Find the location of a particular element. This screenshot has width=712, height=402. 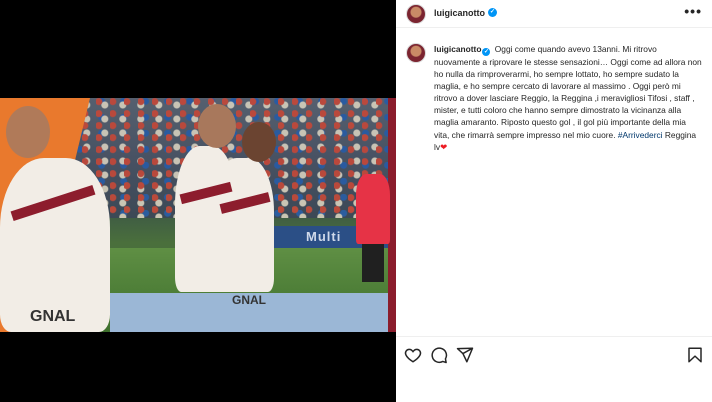

username: luigicanotto is located at coordinates (459, 13).